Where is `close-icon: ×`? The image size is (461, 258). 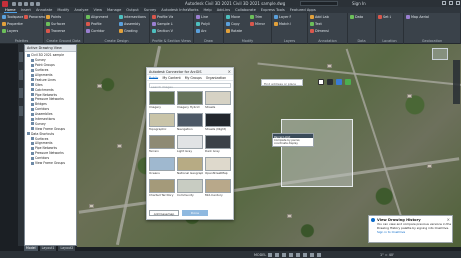
close-icon: × is located at coordinates (229, 71).